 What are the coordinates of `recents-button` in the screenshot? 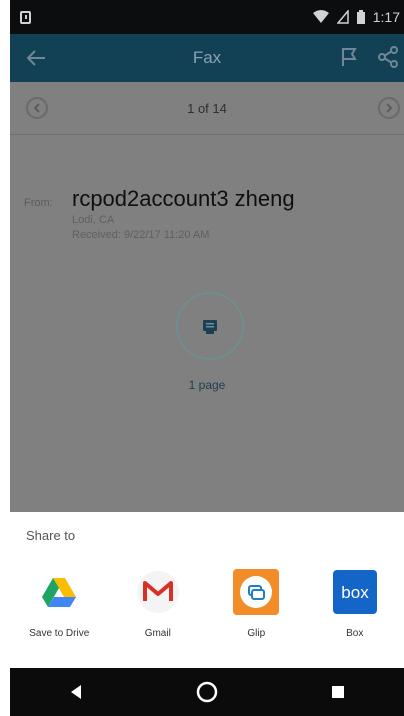 It's located at (338, 692).